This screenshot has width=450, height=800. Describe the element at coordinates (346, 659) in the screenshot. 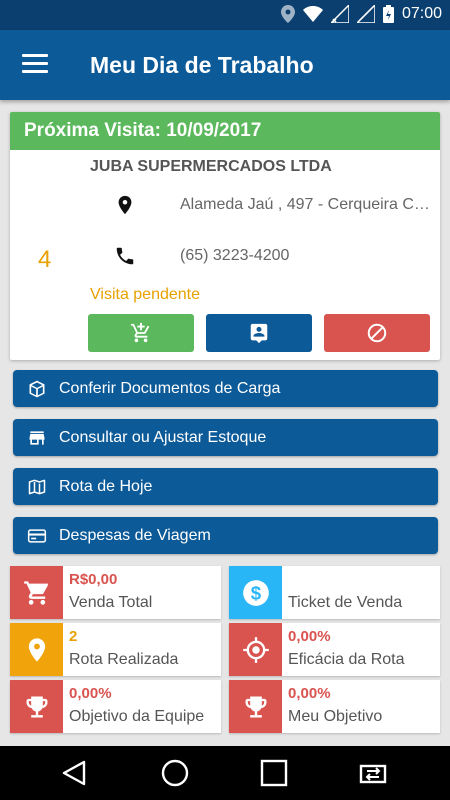

I see `stat-label: Eficácia da Rota` at that location.